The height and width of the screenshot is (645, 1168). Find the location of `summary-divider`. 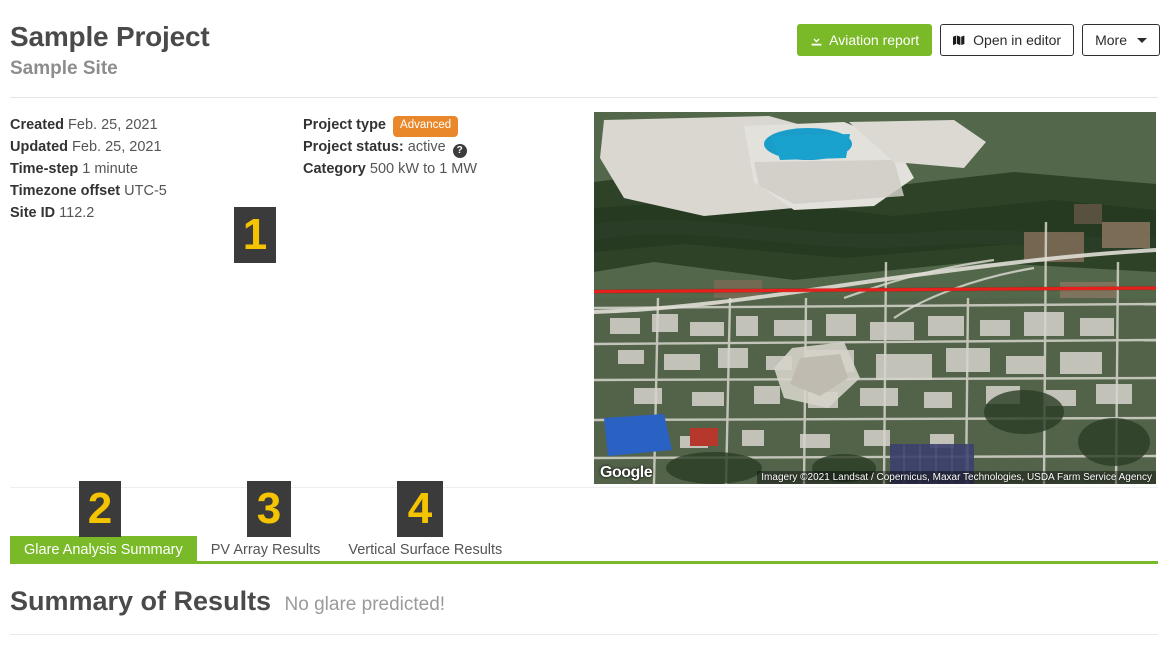

summary-divider is located at coordinates (584, 634).